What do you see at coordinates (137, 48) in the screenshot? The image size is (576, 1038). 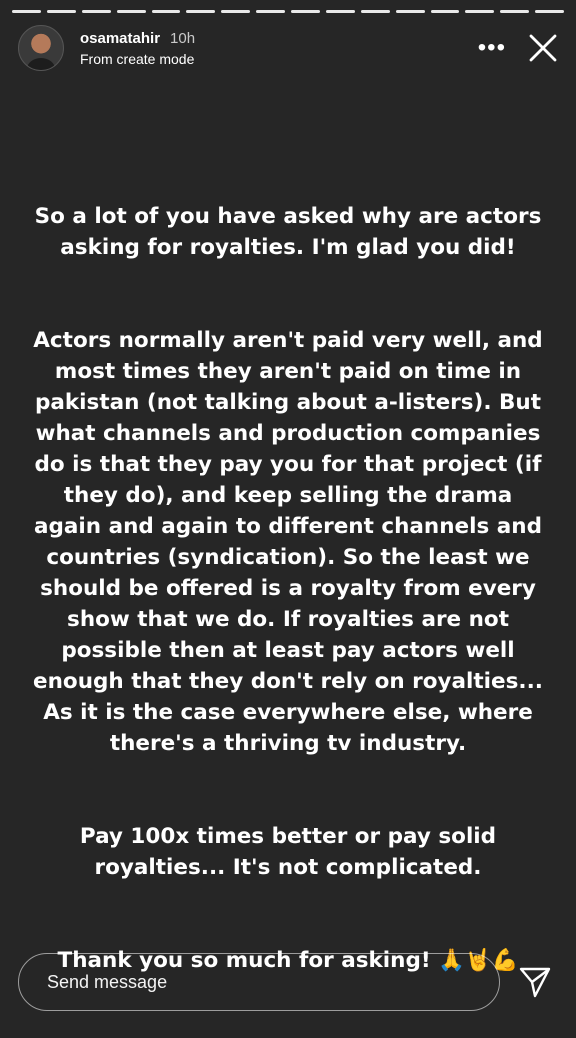 I see `user-info: osamatahir 10h From create mode` at bounding box center [137, 48].